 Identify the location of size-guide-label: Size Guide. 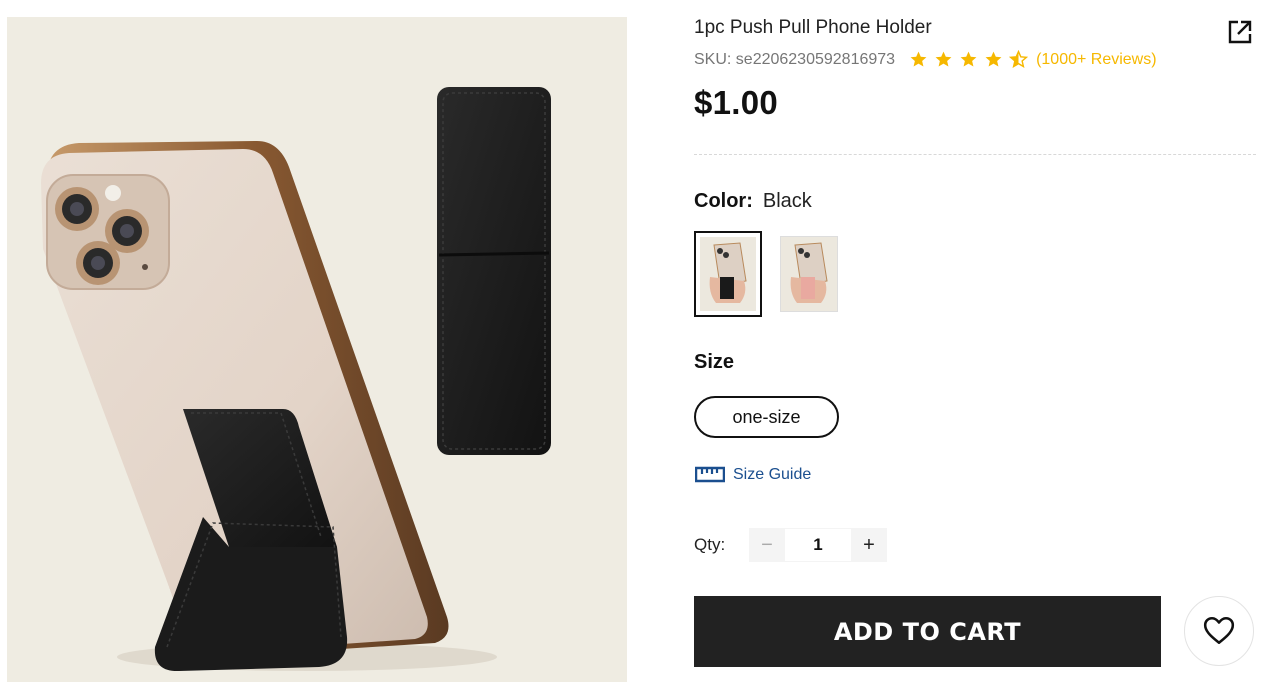
(772, 474).